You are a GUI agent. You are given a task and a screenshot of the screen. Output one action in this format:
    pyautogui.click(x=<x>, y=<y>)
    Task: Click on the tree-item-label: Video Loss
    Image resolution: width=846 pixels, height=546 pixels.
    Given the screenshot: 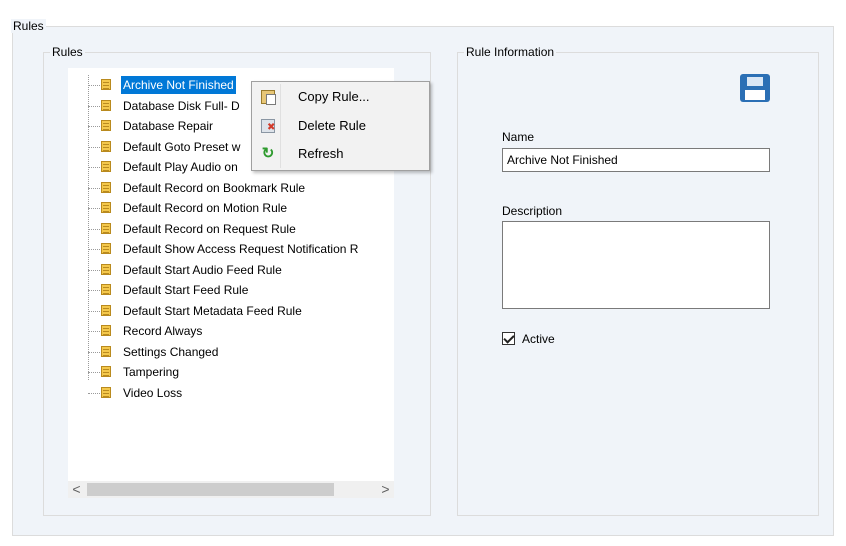 What is the action you would take?
    pyautogui.click(x=152, y=393)
    